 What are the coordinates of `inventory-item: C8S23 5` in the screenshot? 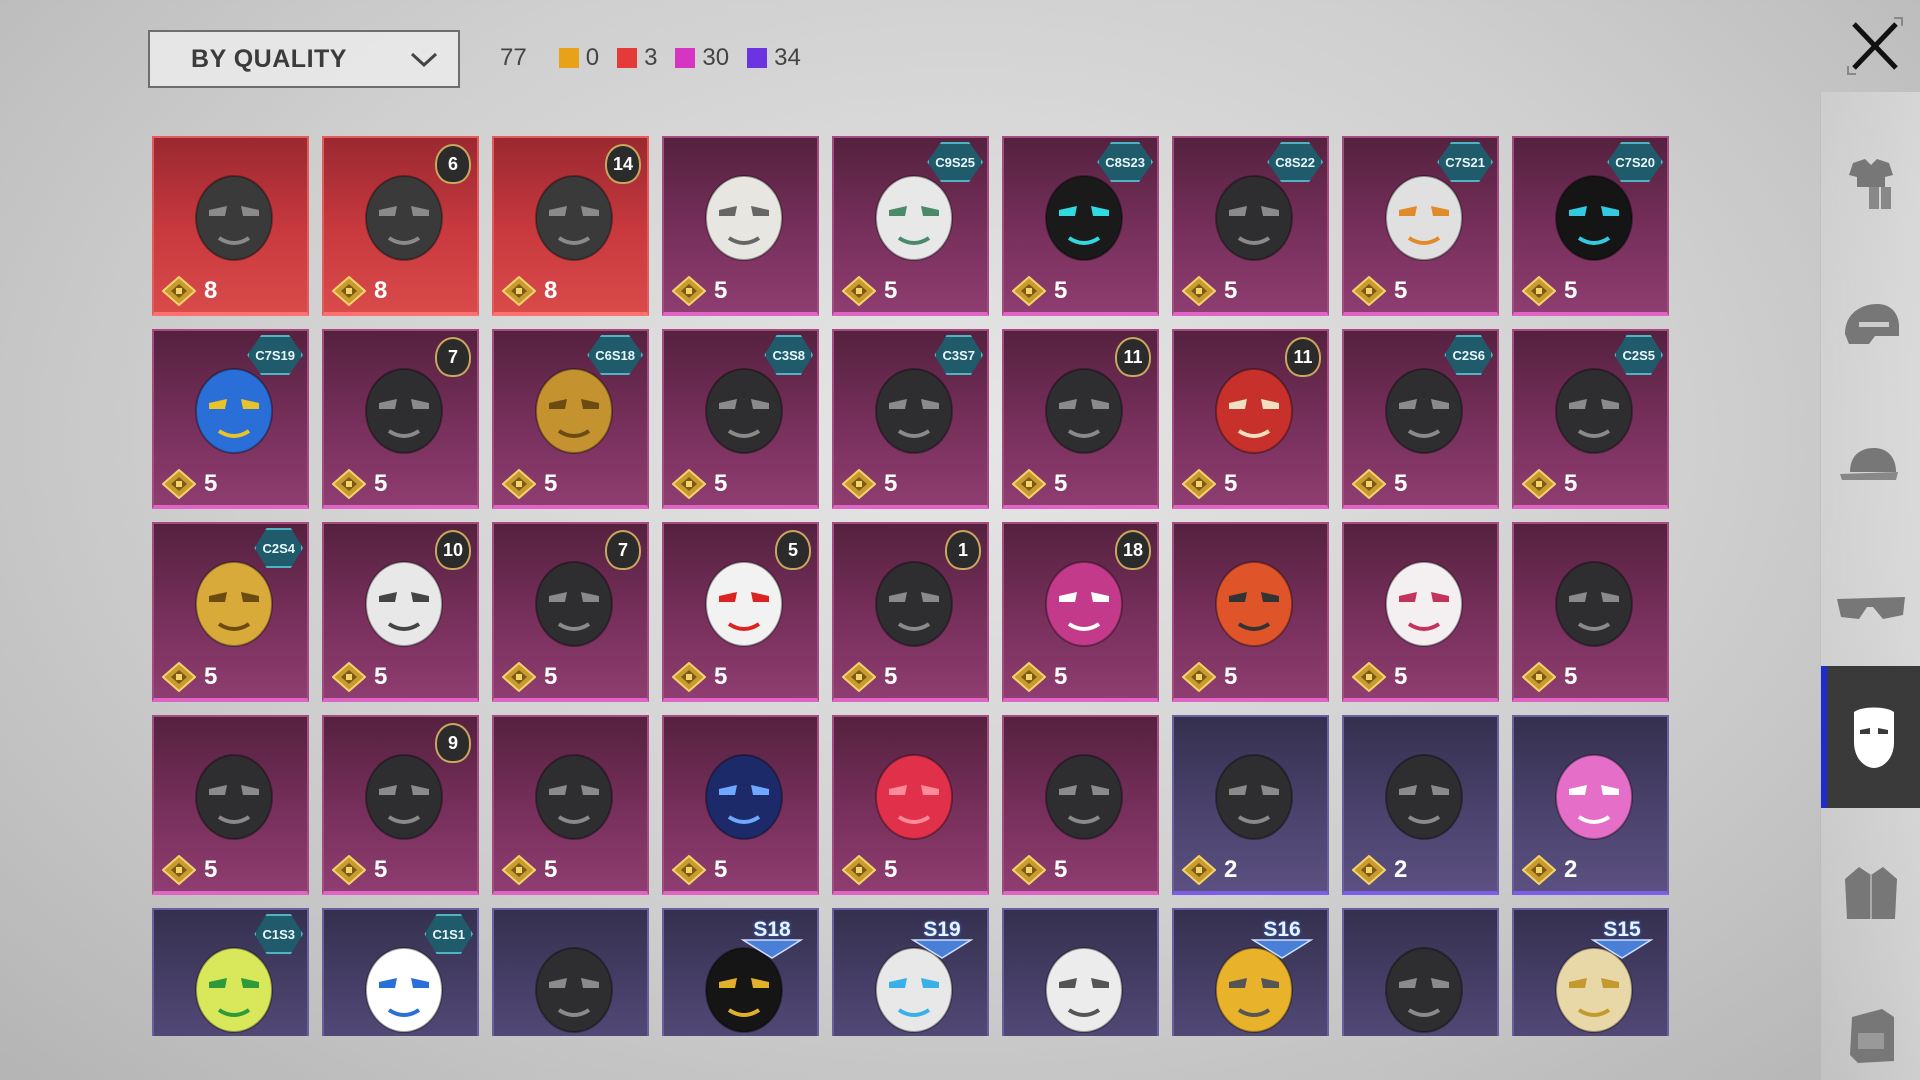 It's located at (1080, 226).